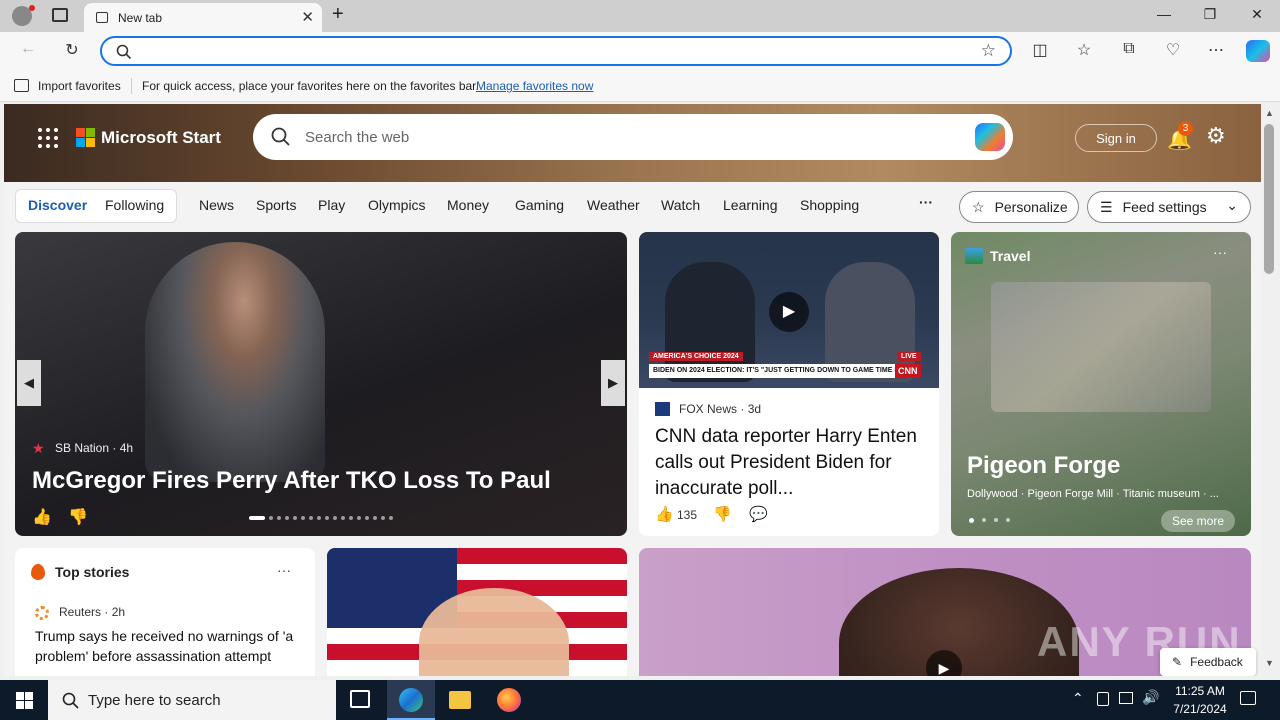 The image size is (1280, 720). I want to click on video-play-icon: ▶, so click(789, 312).